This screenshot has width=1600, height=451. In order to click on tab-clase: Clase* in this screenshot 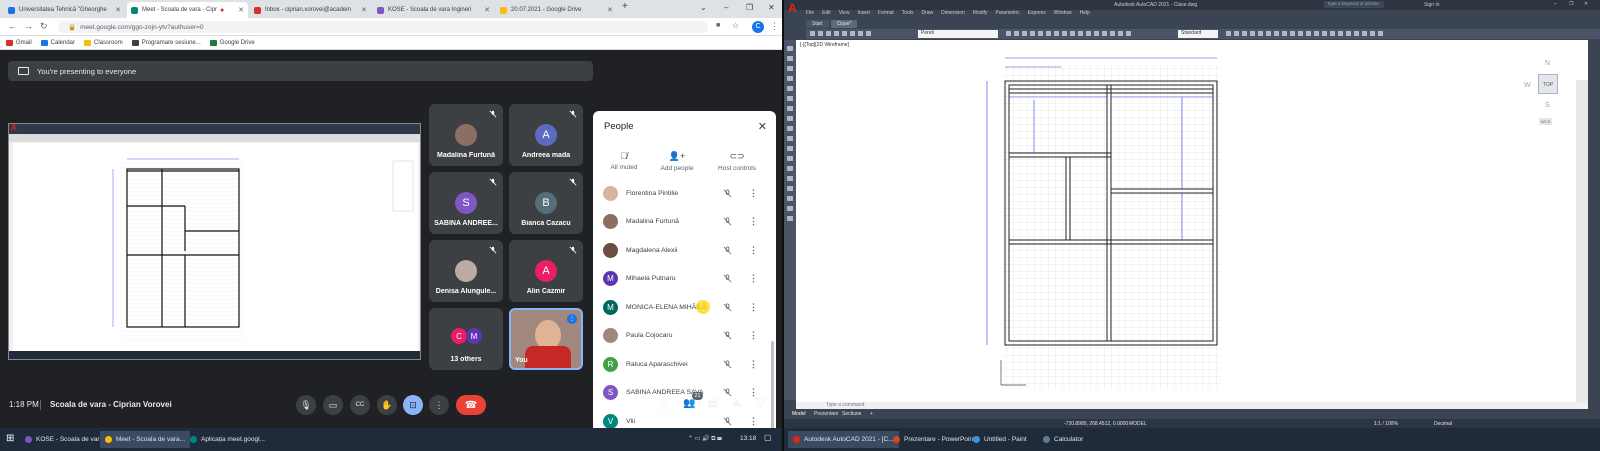, I will do `click(844, 24)`.